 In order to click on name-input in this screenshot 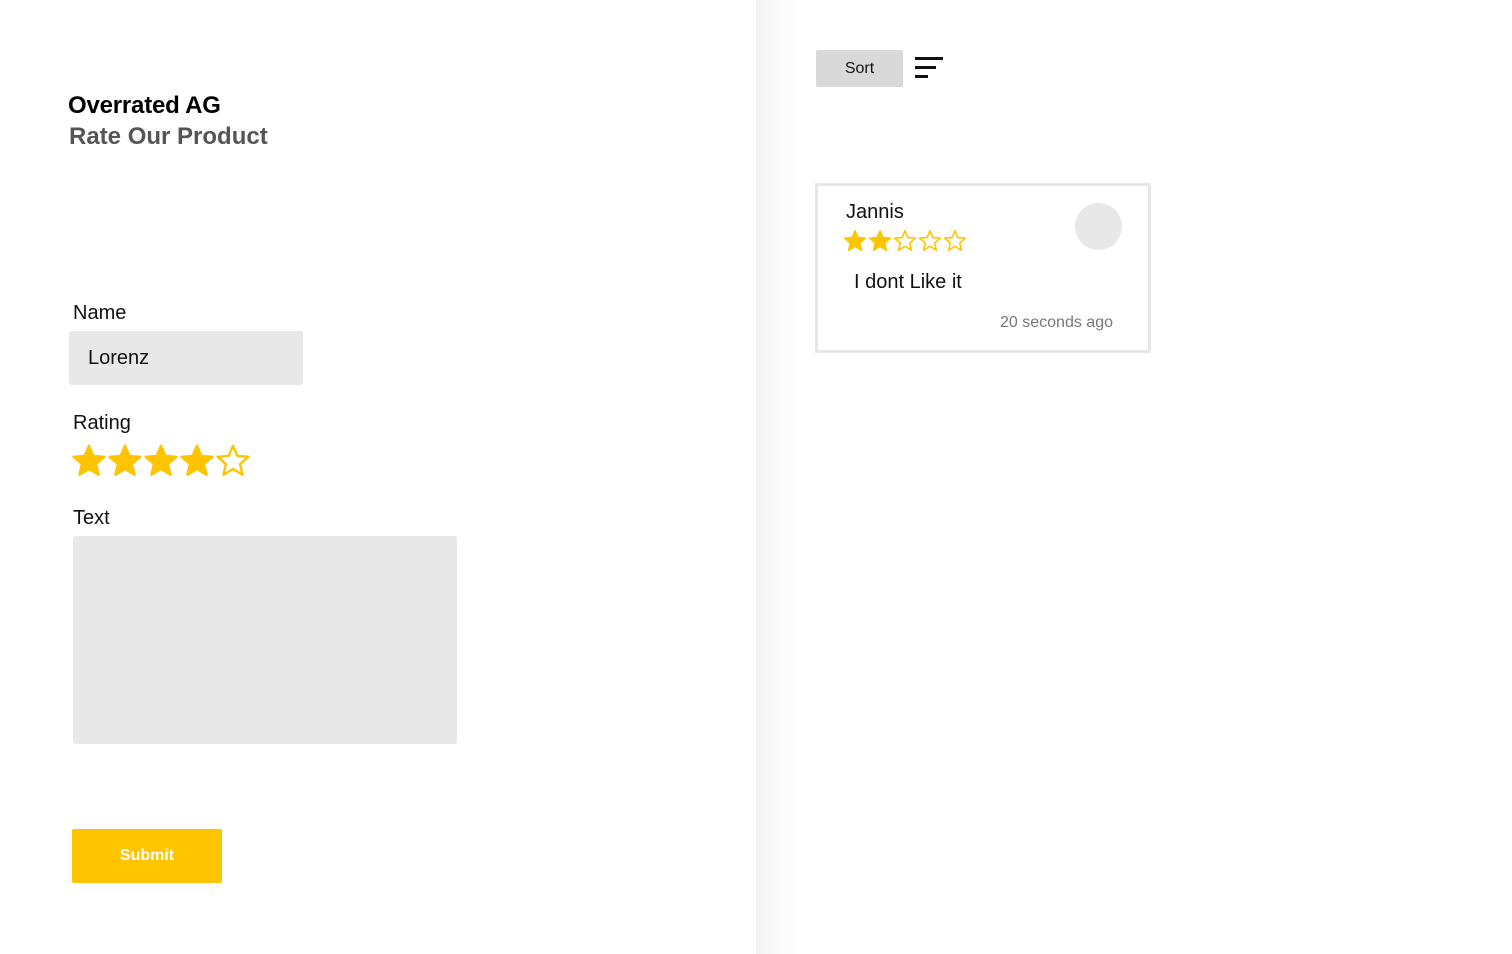, I will do `click(186, 358)`.